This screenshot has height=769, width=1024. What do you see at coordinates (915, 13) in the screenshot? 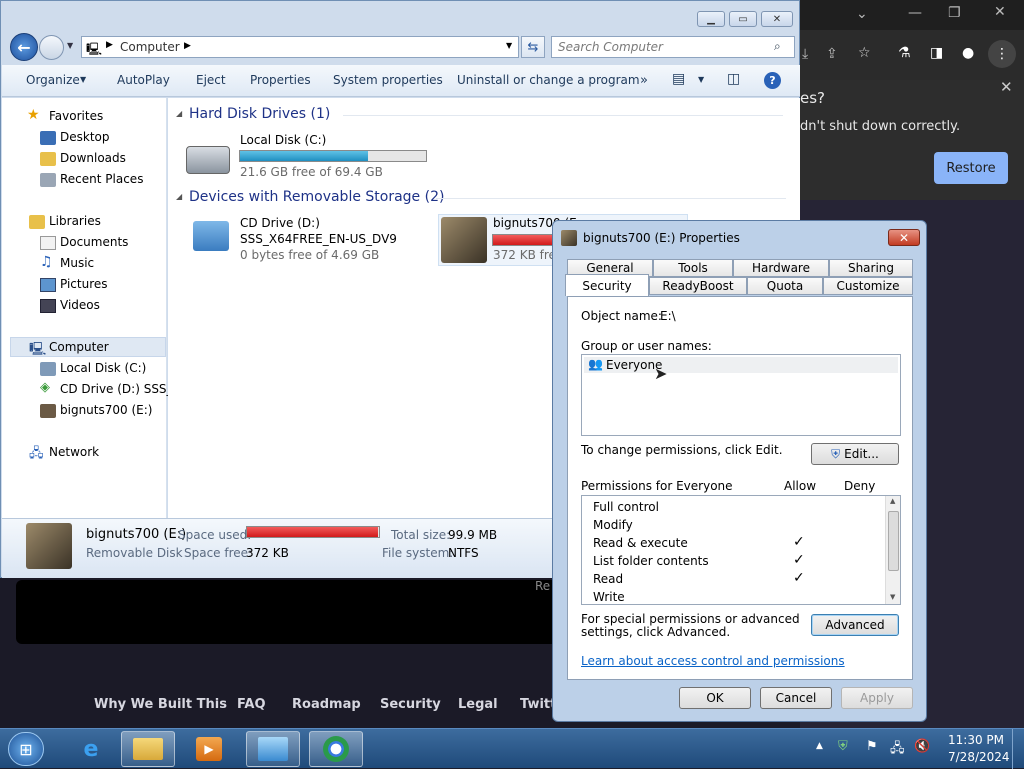
I see `minimize-icon: —` at bounding box center [915, 13].